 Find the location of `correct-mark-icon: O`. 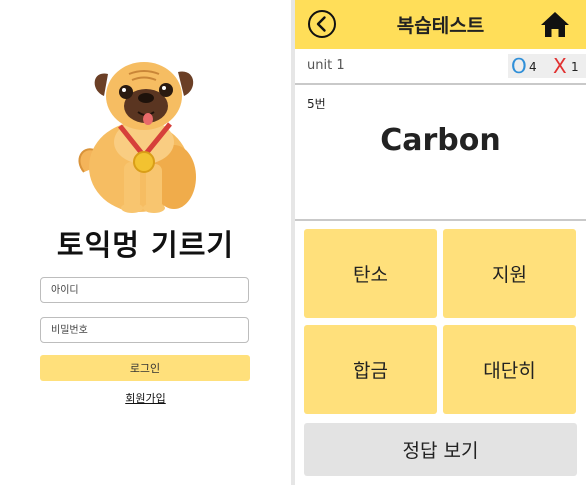

correct-mark-icon: O is located at coordinates (519, 66).